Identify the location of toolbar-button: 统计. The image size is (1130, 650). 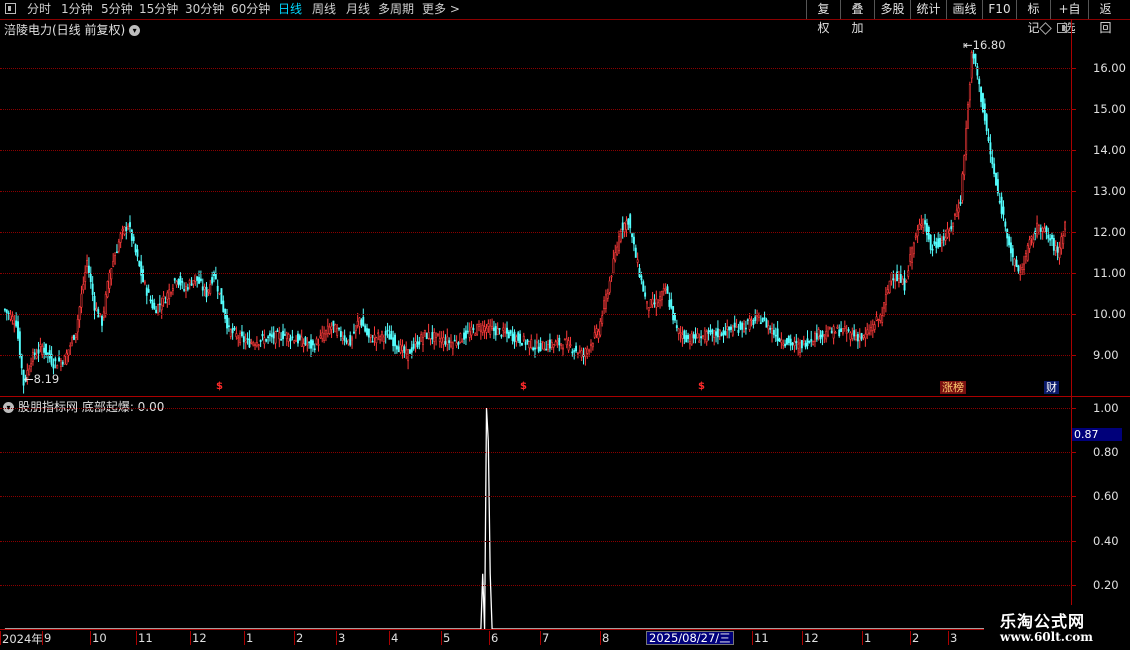
(928, 9).